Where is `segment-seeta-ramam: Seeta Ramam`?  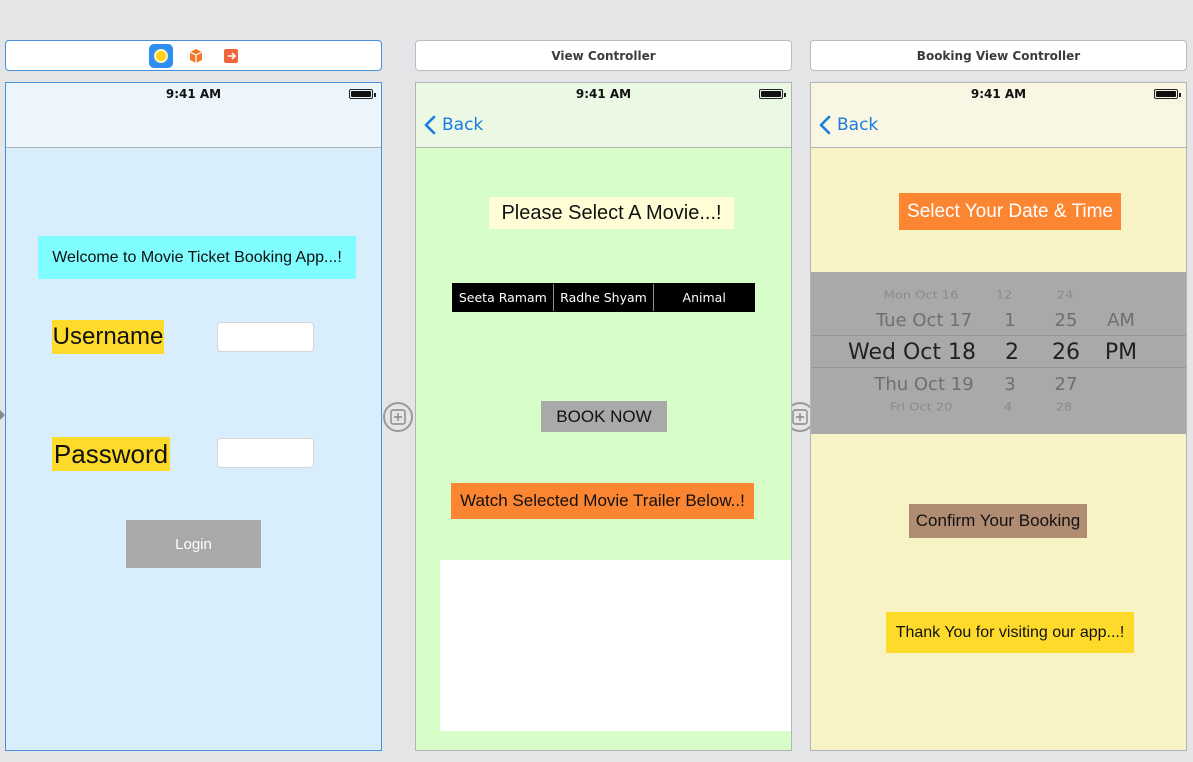
segment-seeta-ramam: Seeta Ramam is located at coordinates (503, 297).